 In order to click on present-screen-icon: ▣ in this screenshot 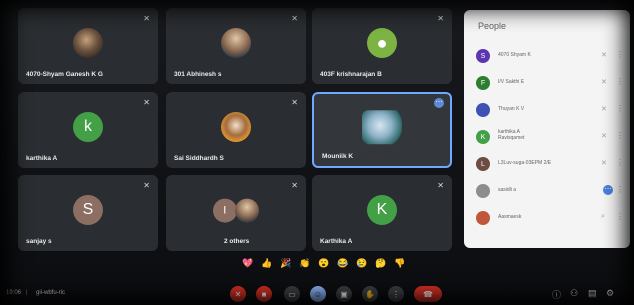, I will do `click(344, 294)`.